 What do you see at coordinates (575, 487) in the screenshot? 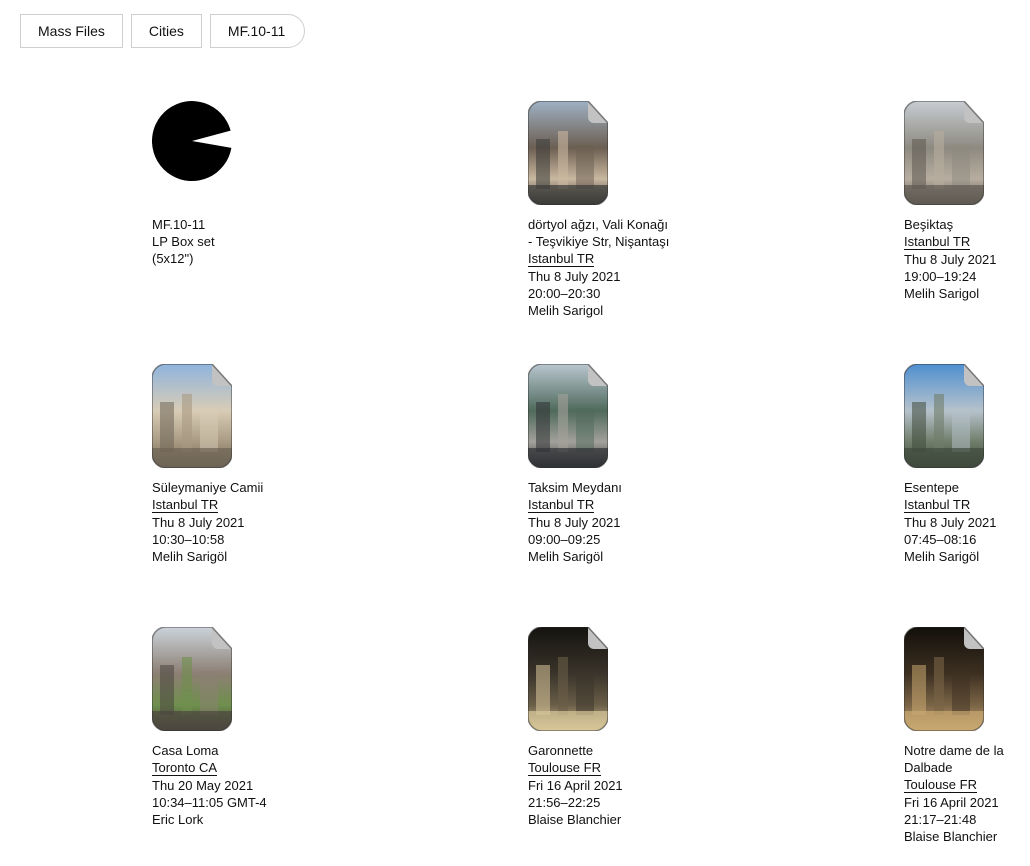
I see `file-title: Taksim Meydanı` at bounding box center [575, 487].